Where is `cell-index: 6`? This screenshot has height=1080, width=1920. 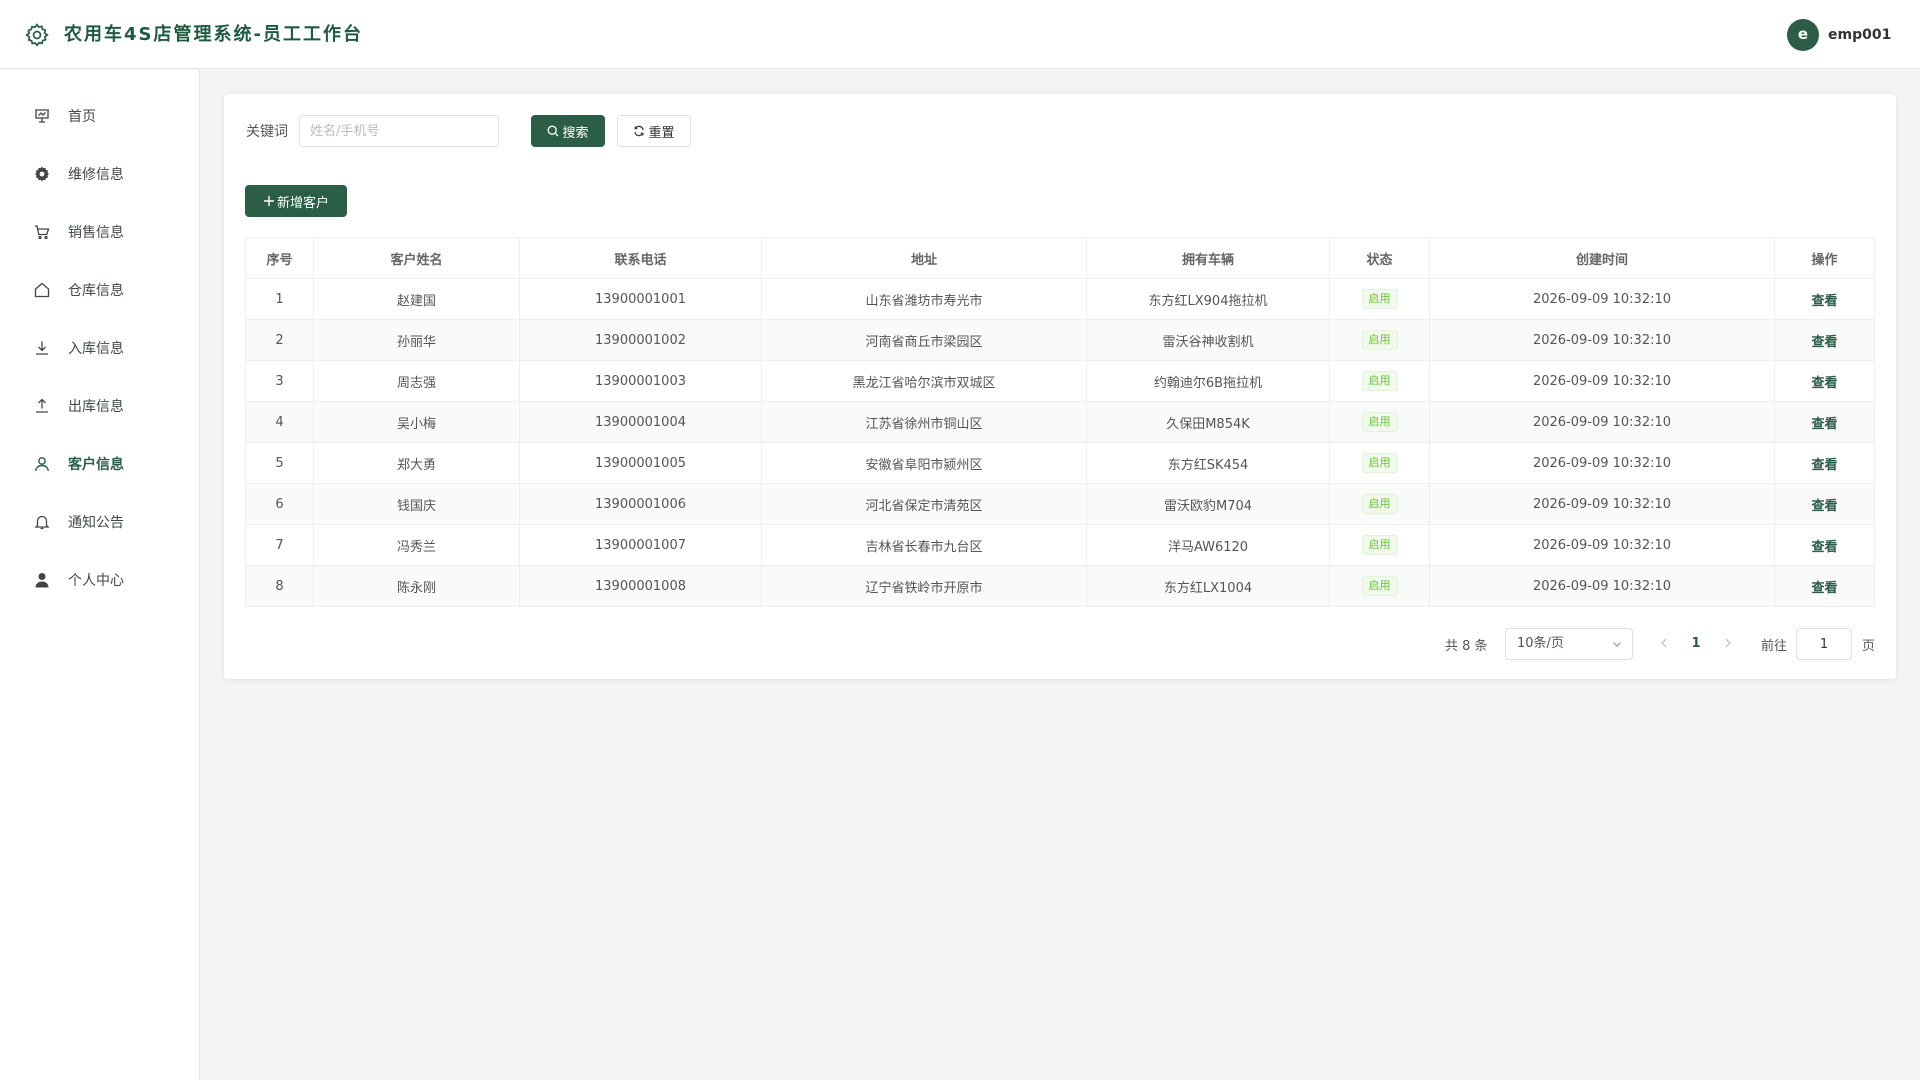 cell-index: 6 is located at coordinates (279, 504).